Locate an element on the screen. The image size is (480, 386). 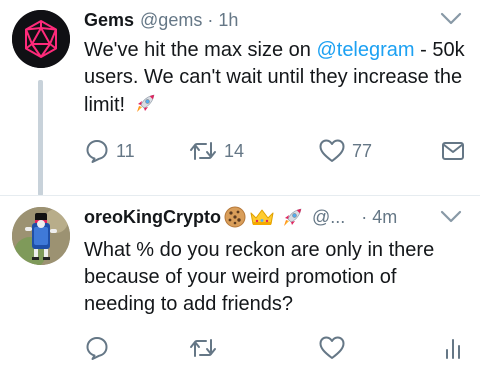
cookie-icon is located at coordinates (235, 217).